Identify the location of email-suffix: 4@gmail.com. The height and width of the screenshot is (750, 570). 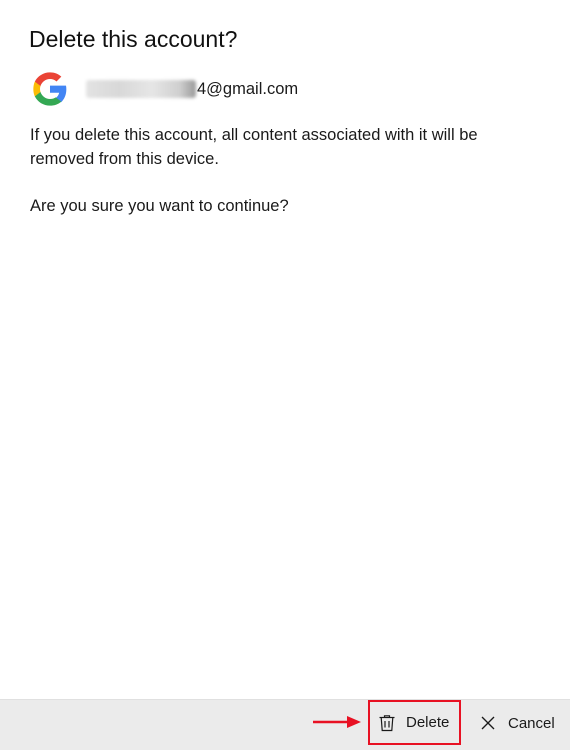
(248, 88).